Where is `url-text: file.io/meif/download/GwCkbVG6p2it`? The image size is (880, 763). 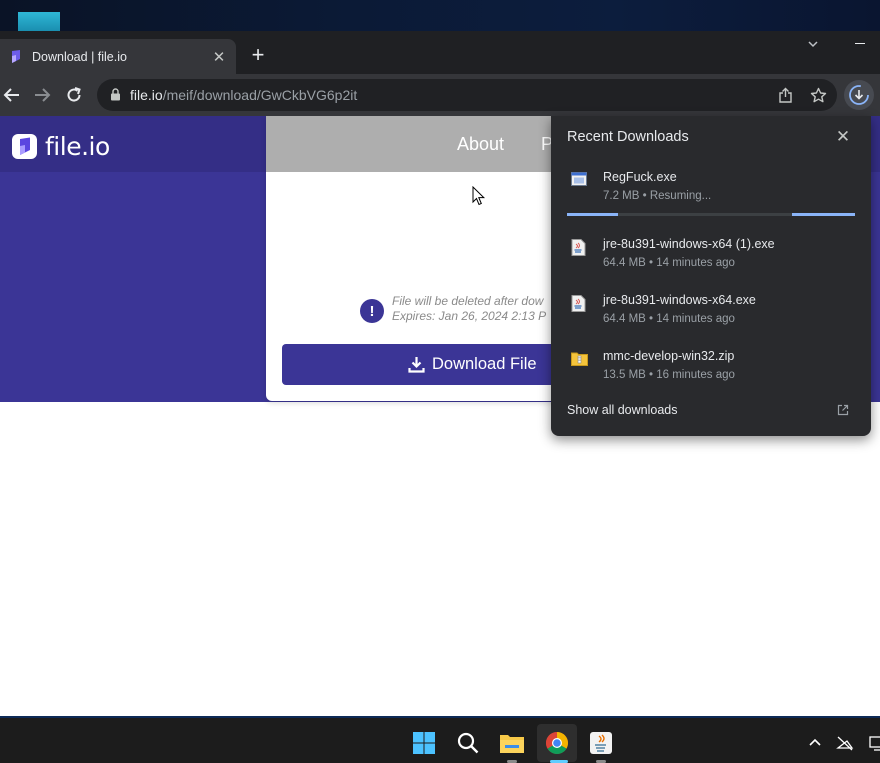 url-text: file.io/meif/download/GwCkbVG6p2it is located at coordinates (243, 95).